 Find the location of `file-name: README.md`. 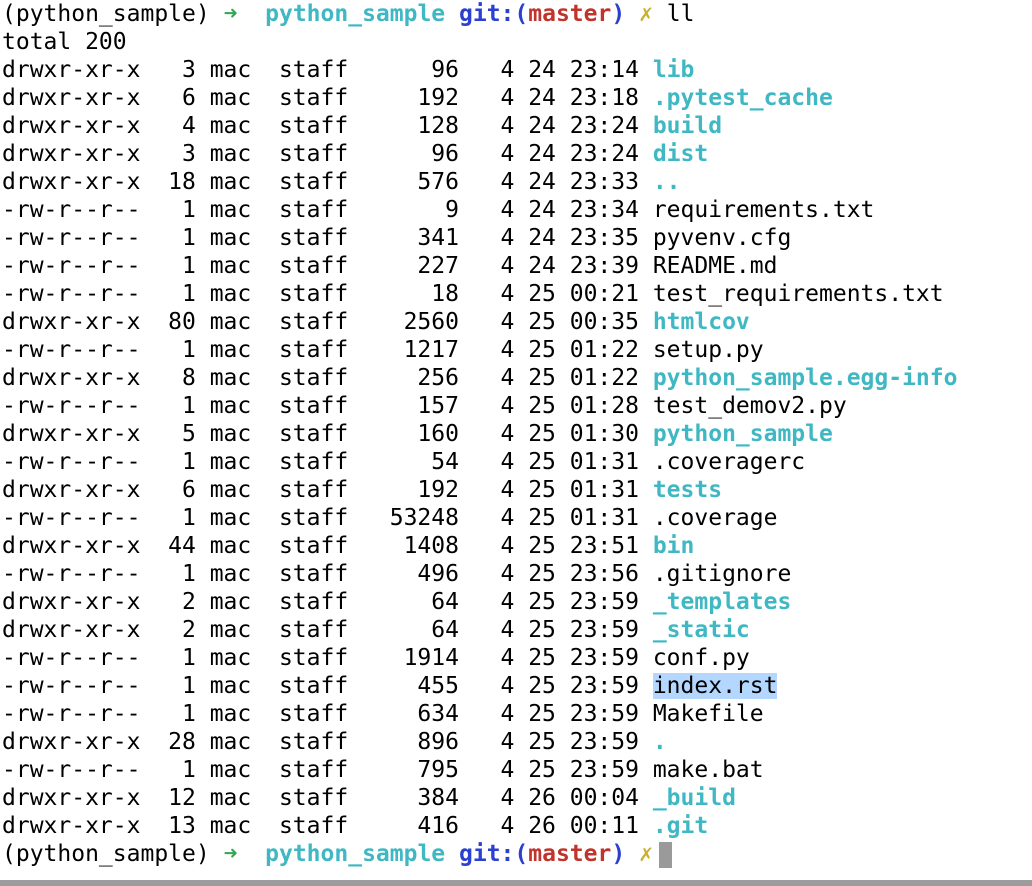

file-name: README.md is located at coordinates (715, 266).